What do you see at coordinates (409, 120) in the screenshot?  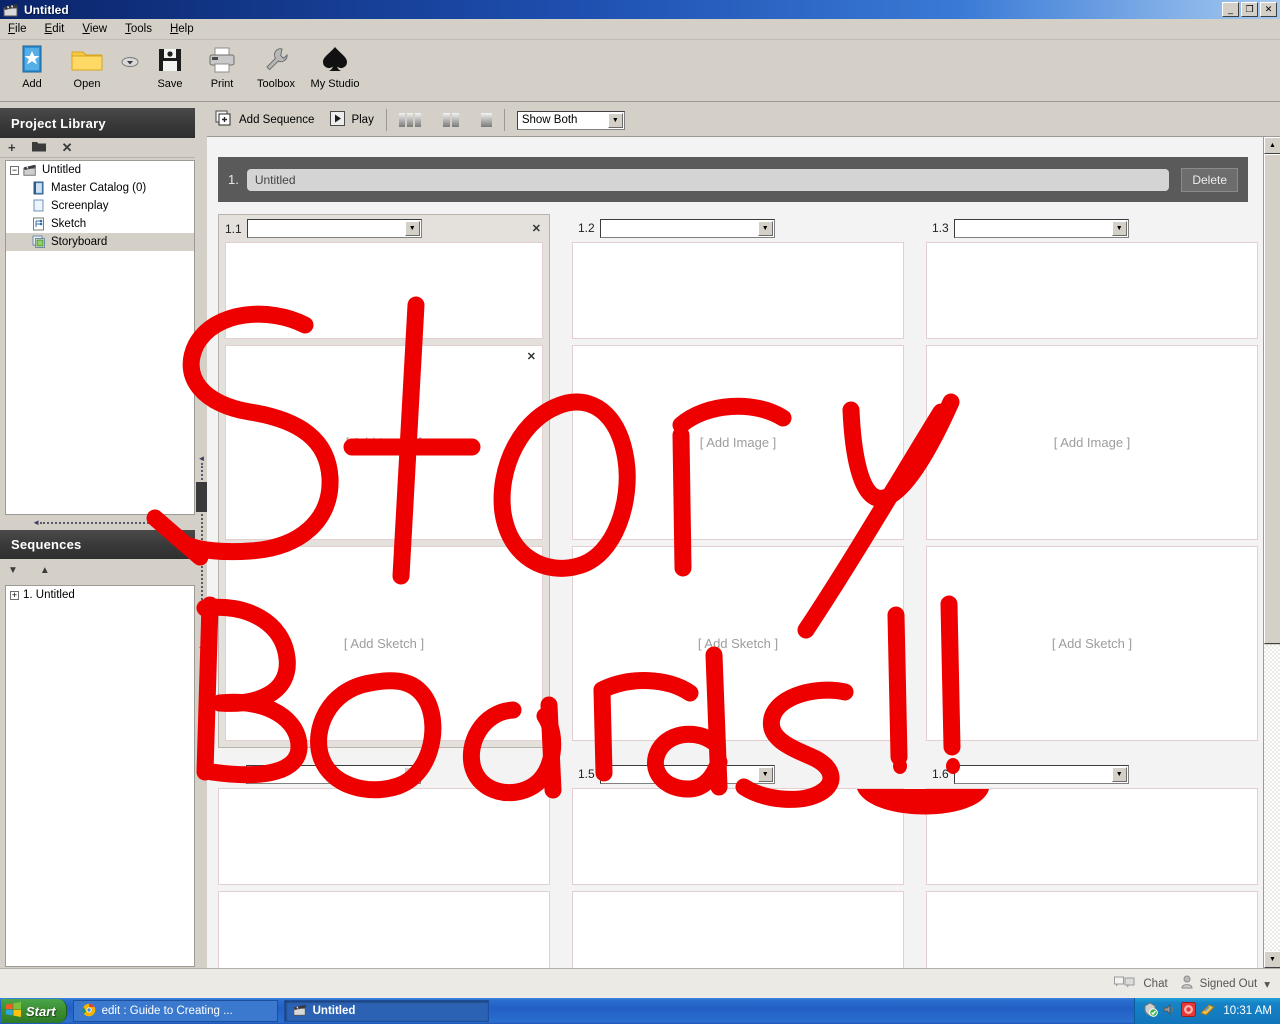 I see `three-column-view-icon` at bounding box center [409, 120].